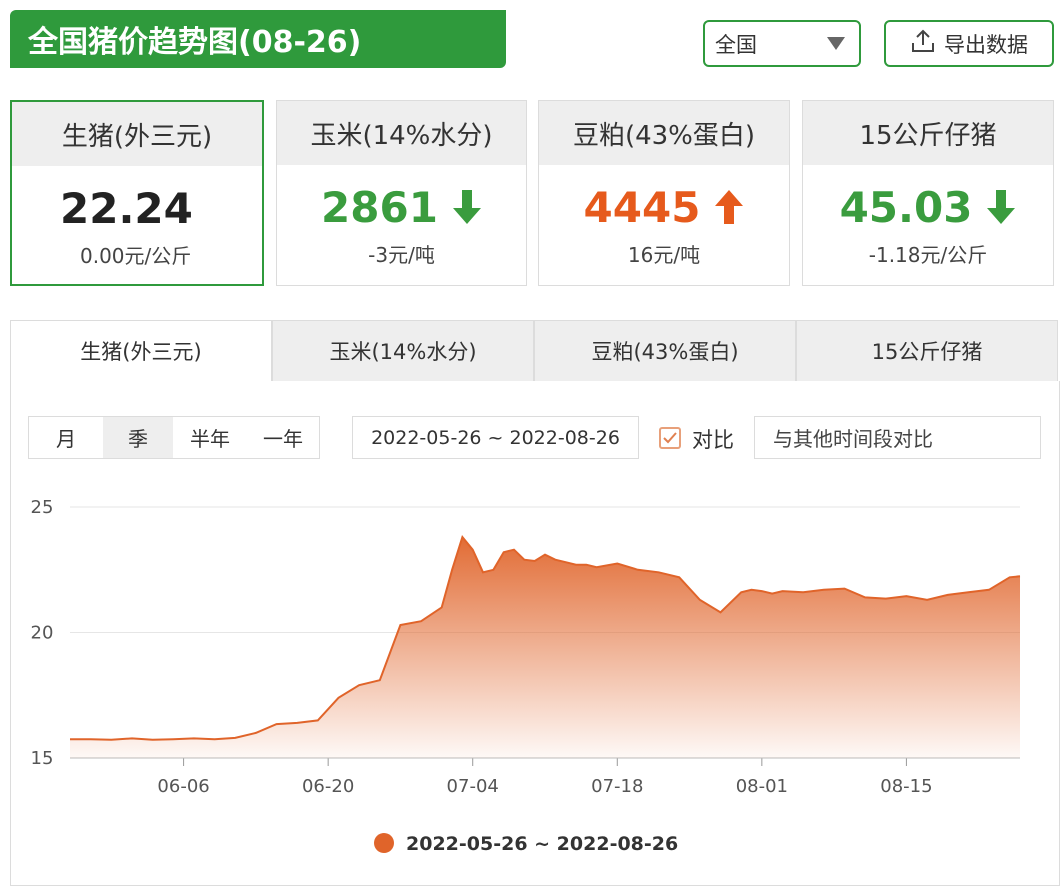  Describe the element at coordinates (542, 844) in the screenshot. I see `legend-label: 2022-05-26 ~ 2022-08-26` at that location.